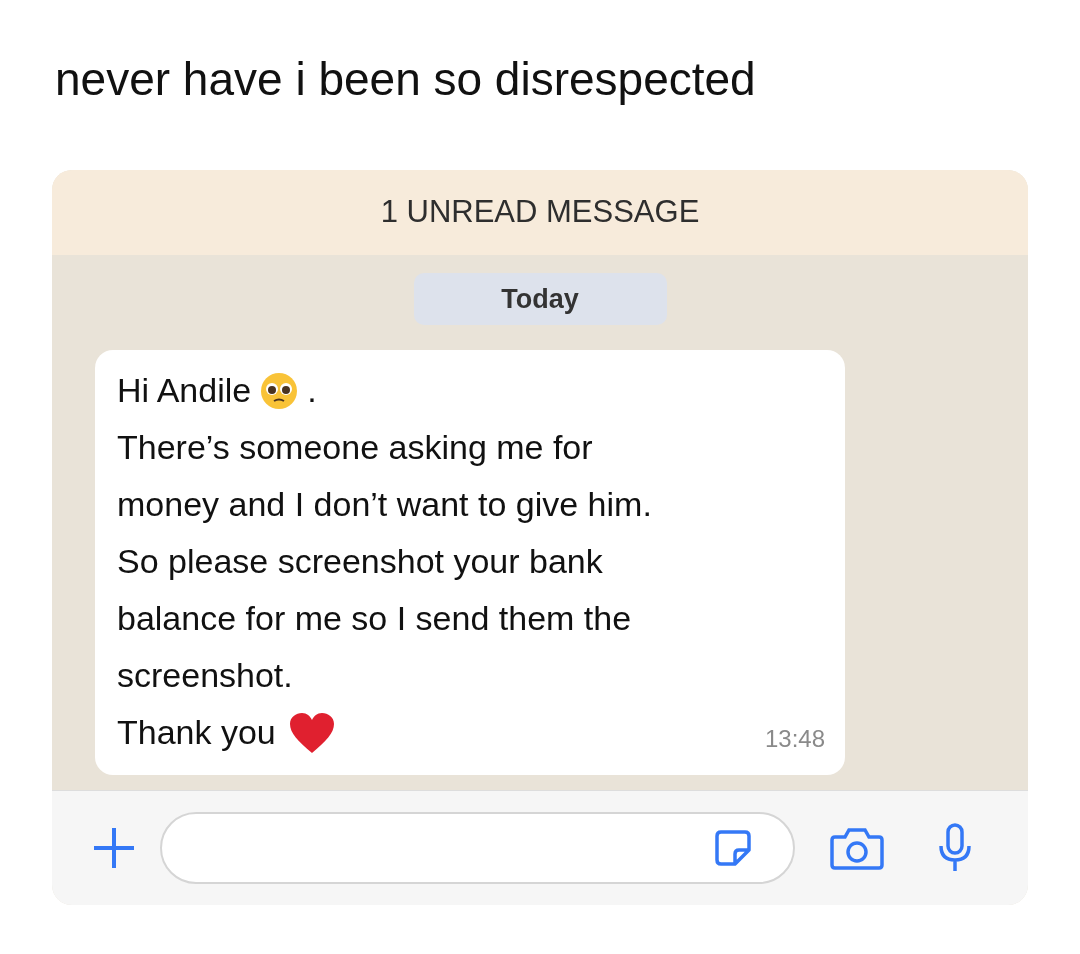 The image size is (1080, 954). Describe the element at coordinates (794, 739) in the screenshot. I see `message-time: 13:48` at that location.